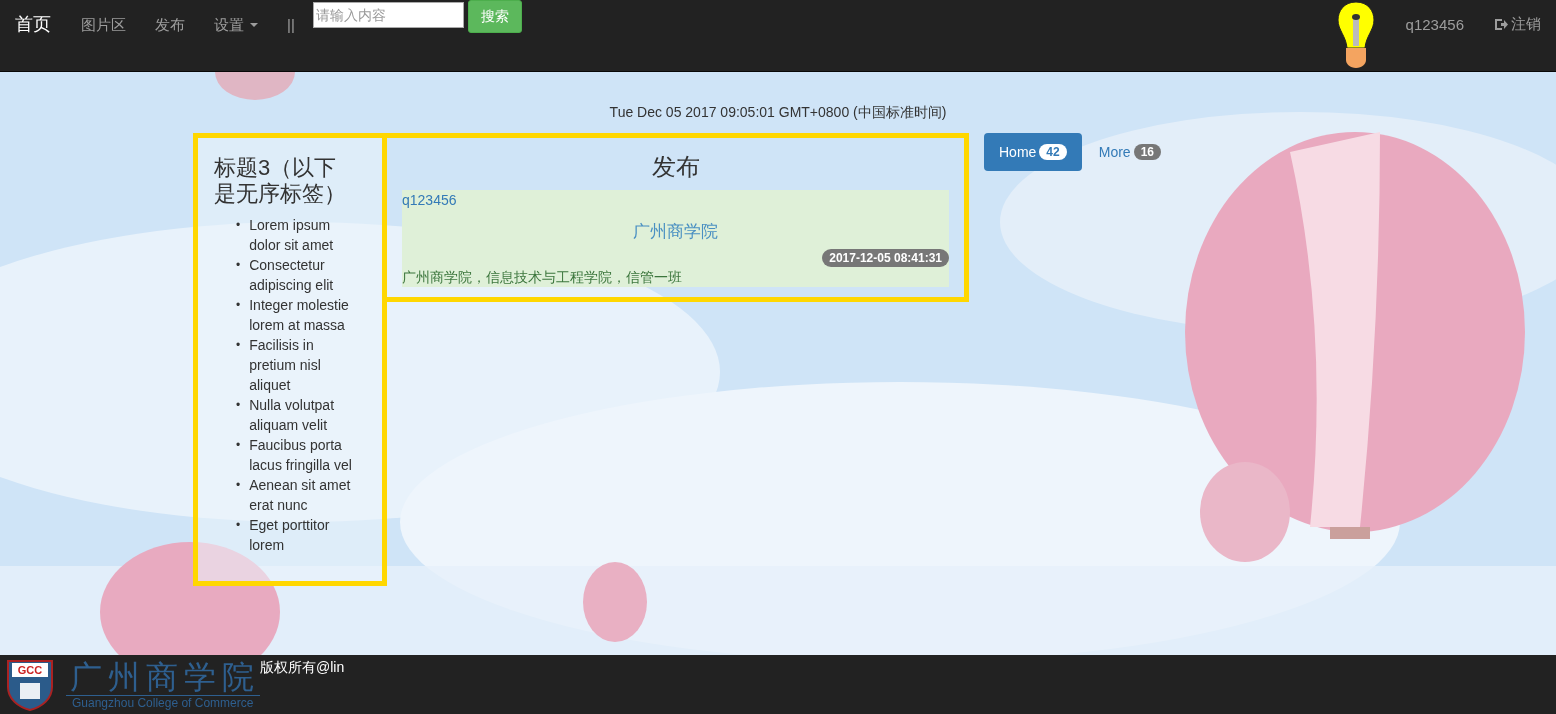 Image resolution: width=1556 pixels, height=714 pixels. I want to click on list-item: Facilisis in pretium nisl aliquet, so click(285, 365).